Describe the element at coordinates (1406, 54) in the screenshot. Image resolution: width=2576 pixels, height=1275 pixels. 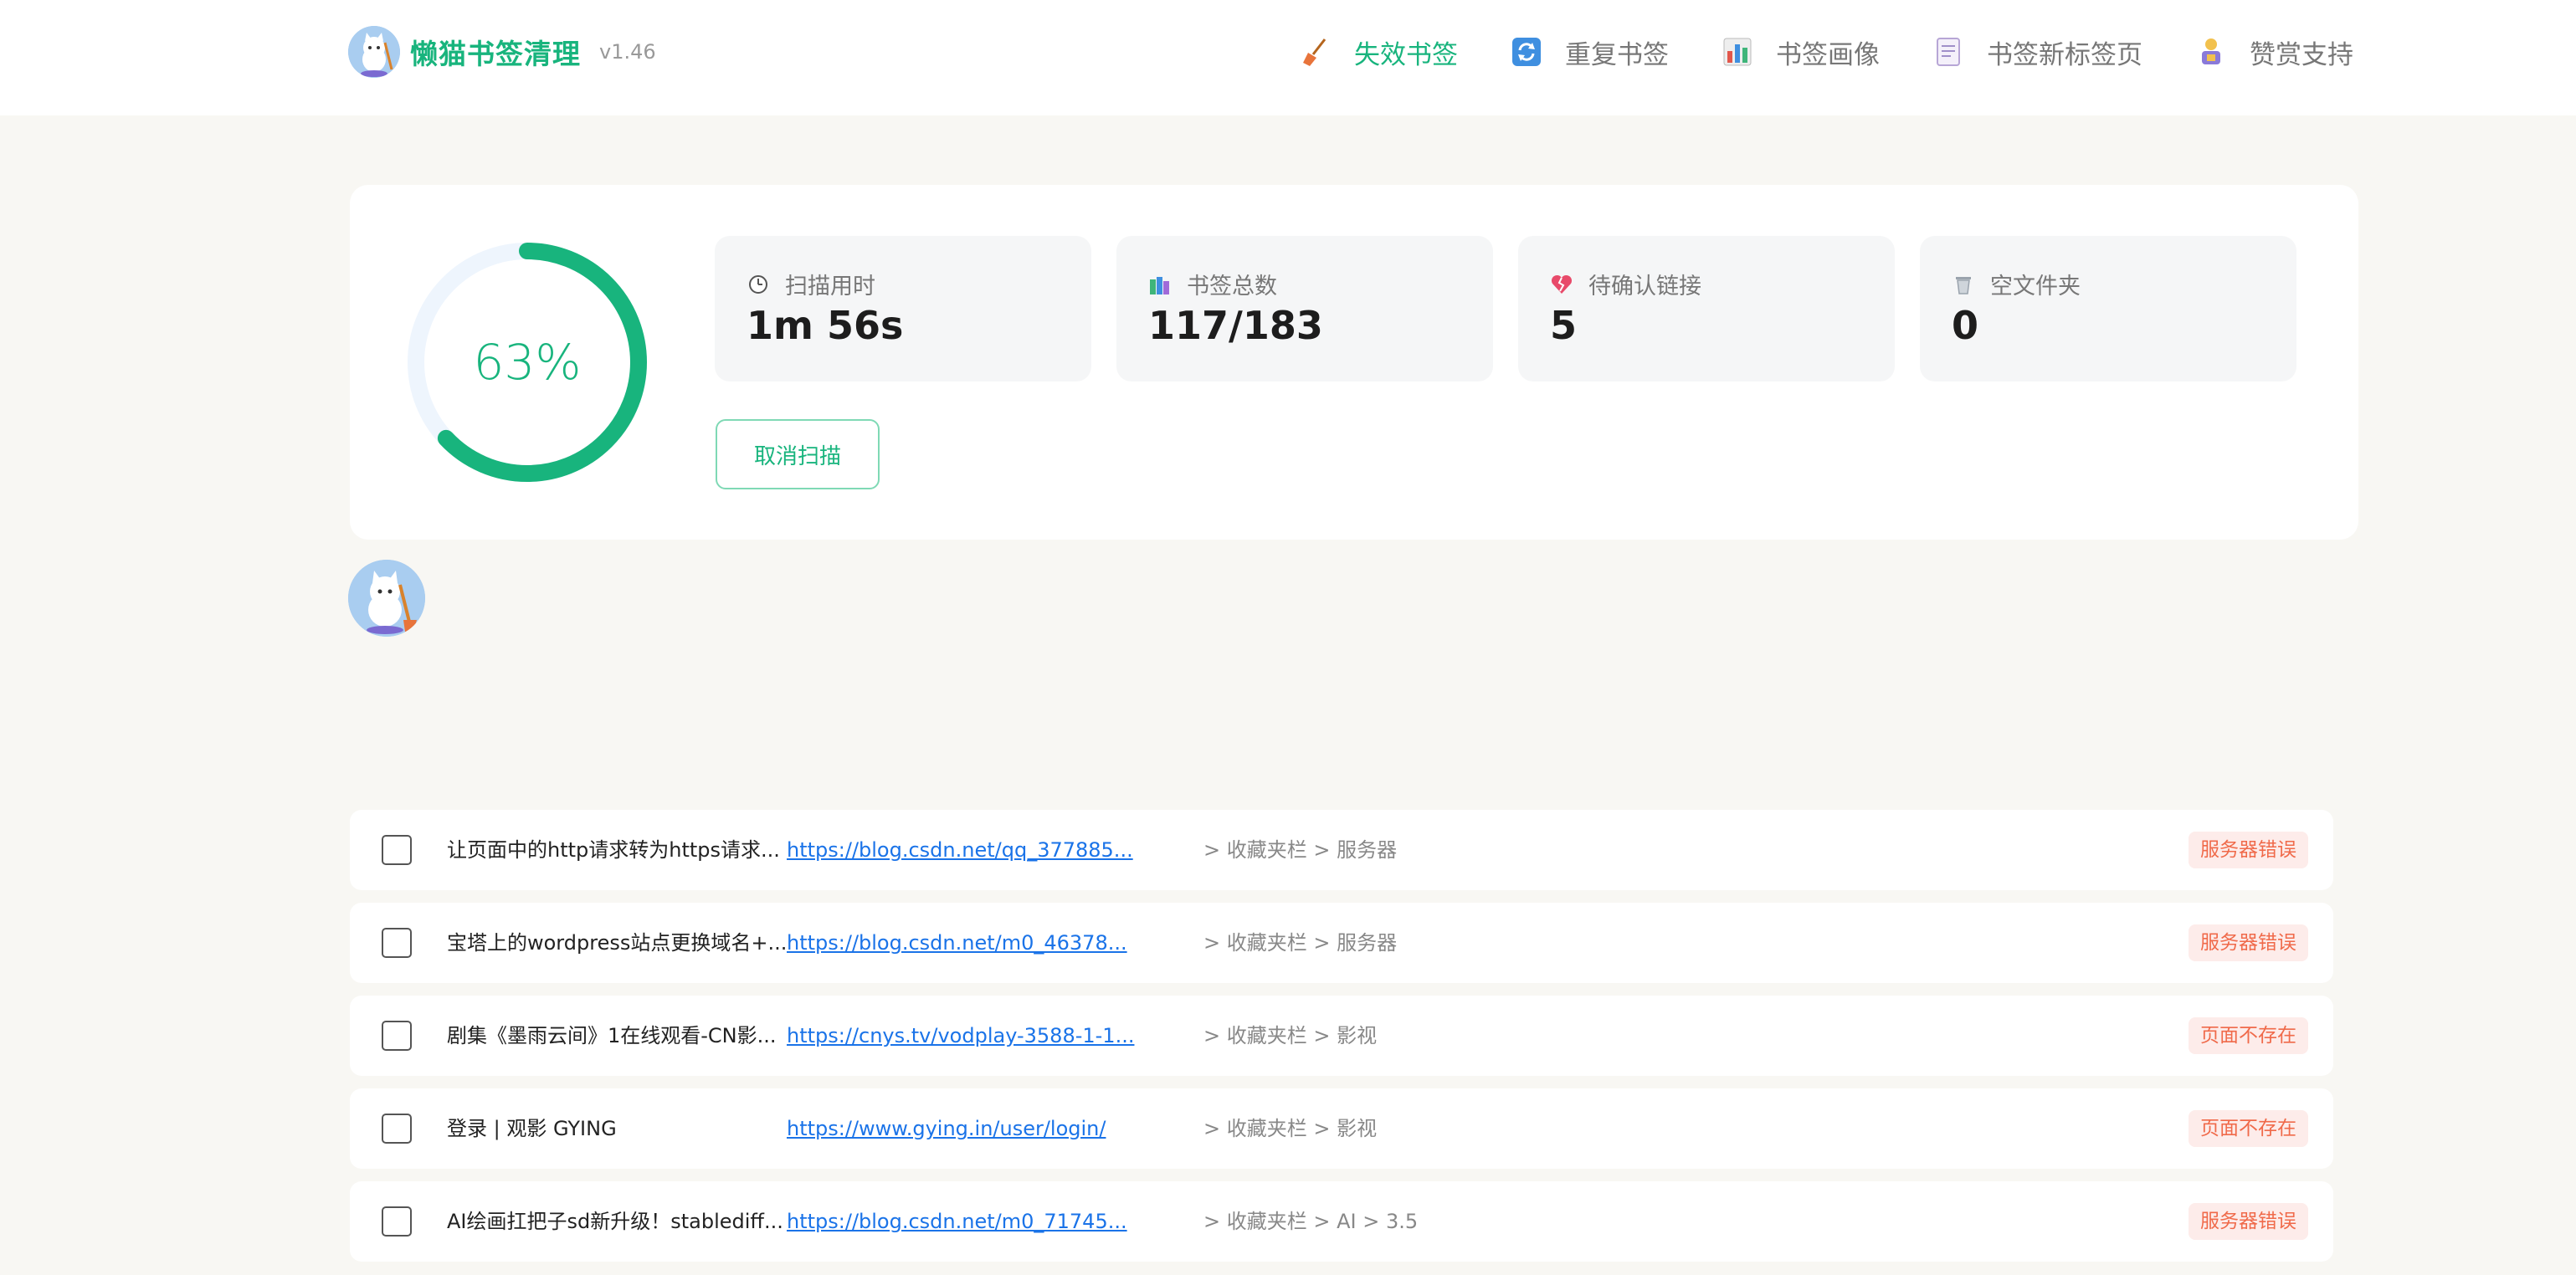
I see `nav-label: 失效书签` at that location.